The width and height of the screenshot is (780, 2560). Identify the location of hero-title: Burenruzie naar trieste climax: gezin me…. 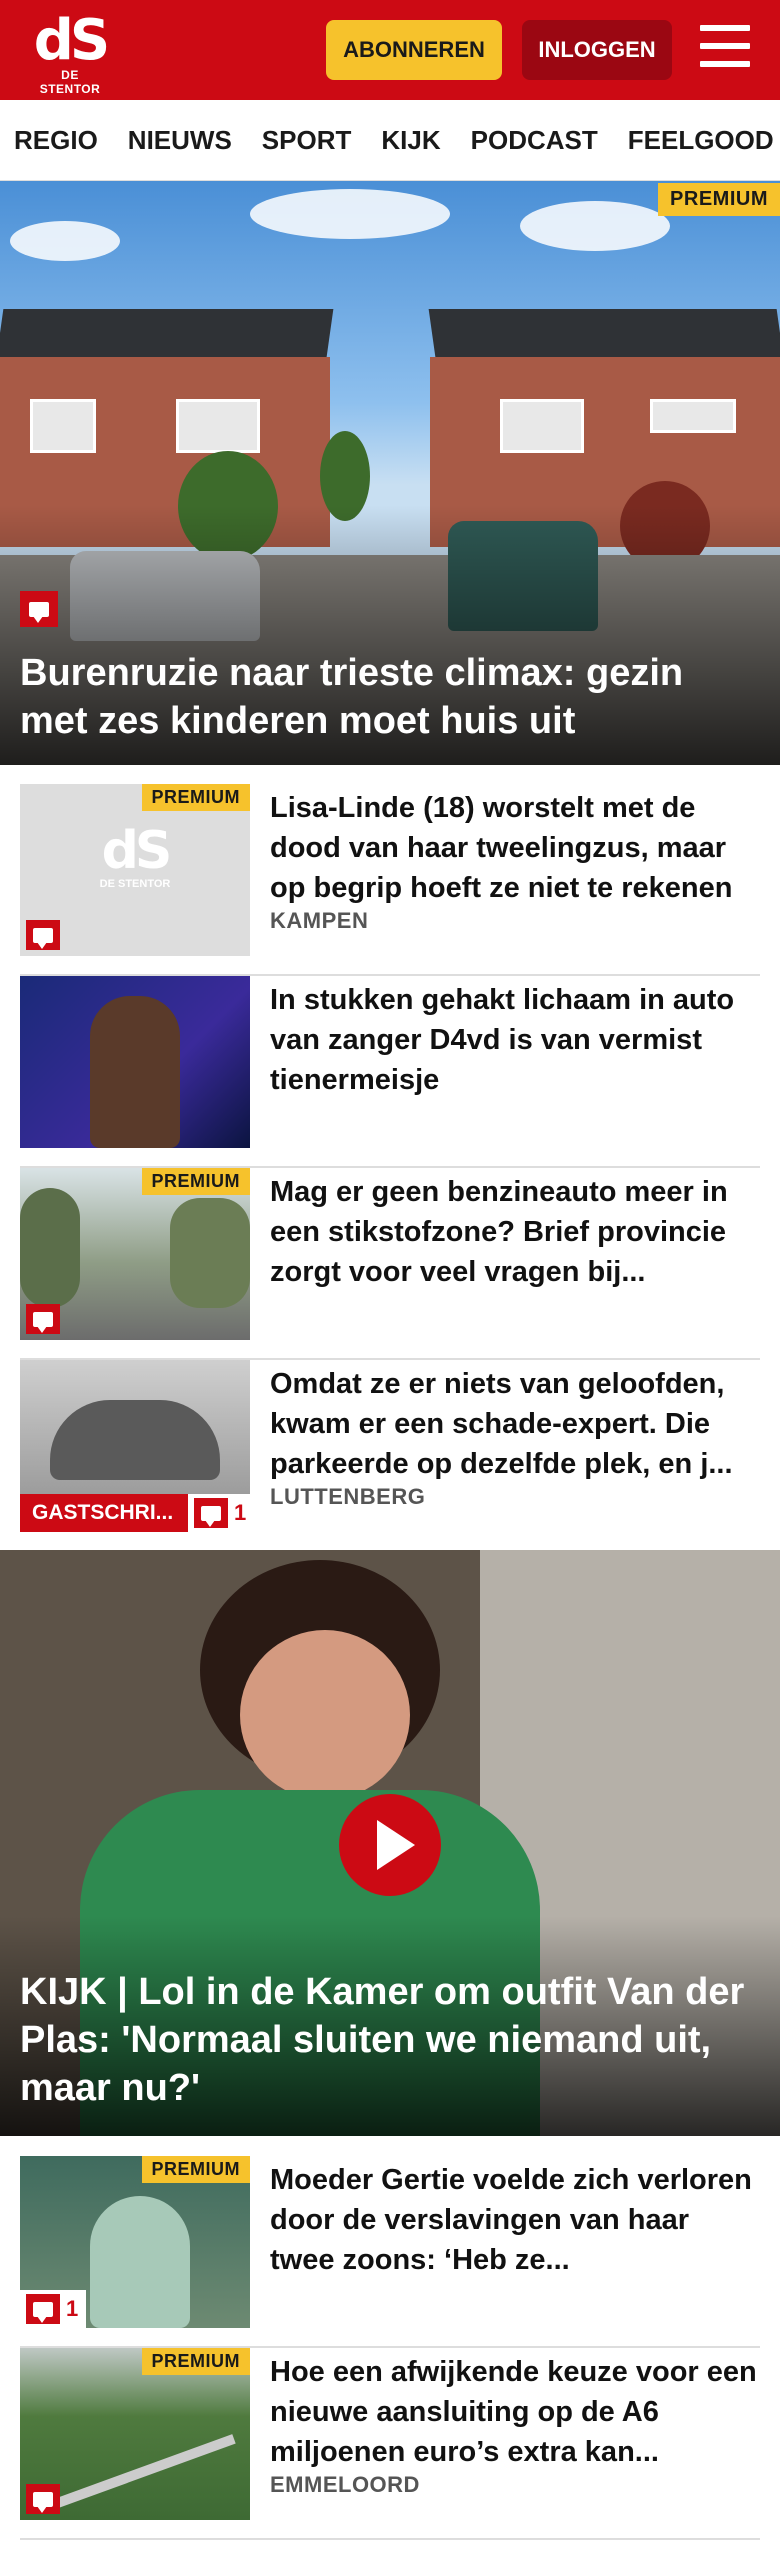
(390, 697).